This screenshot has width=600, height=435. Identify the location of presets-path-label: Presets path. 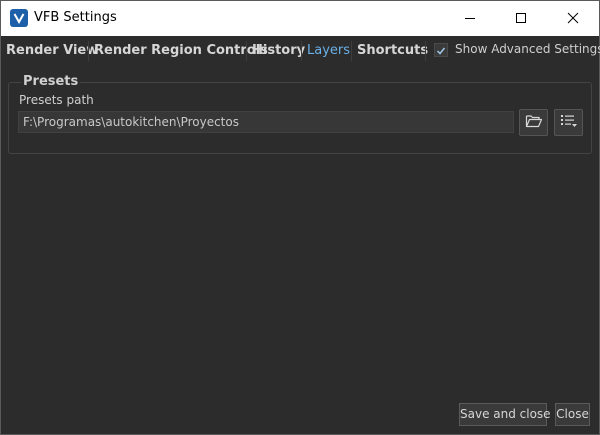
(56, 100).